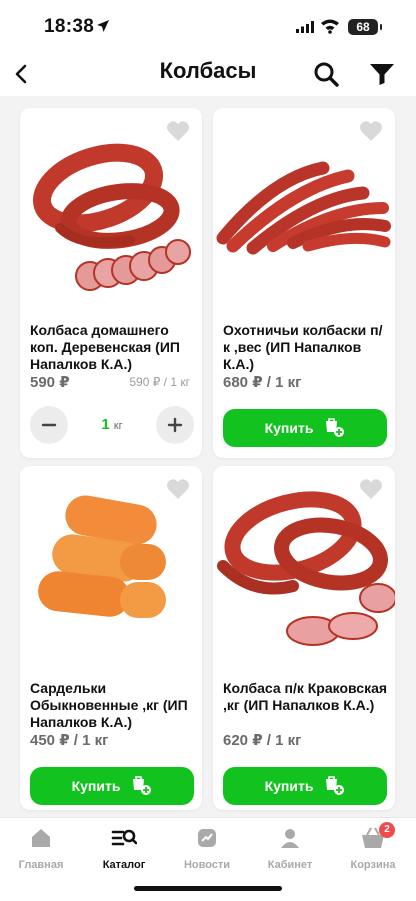 The width and height of the screenshot is (416, 901). I want to click on product-price: 620 ₽ / 1 кг, so click(262, 740).